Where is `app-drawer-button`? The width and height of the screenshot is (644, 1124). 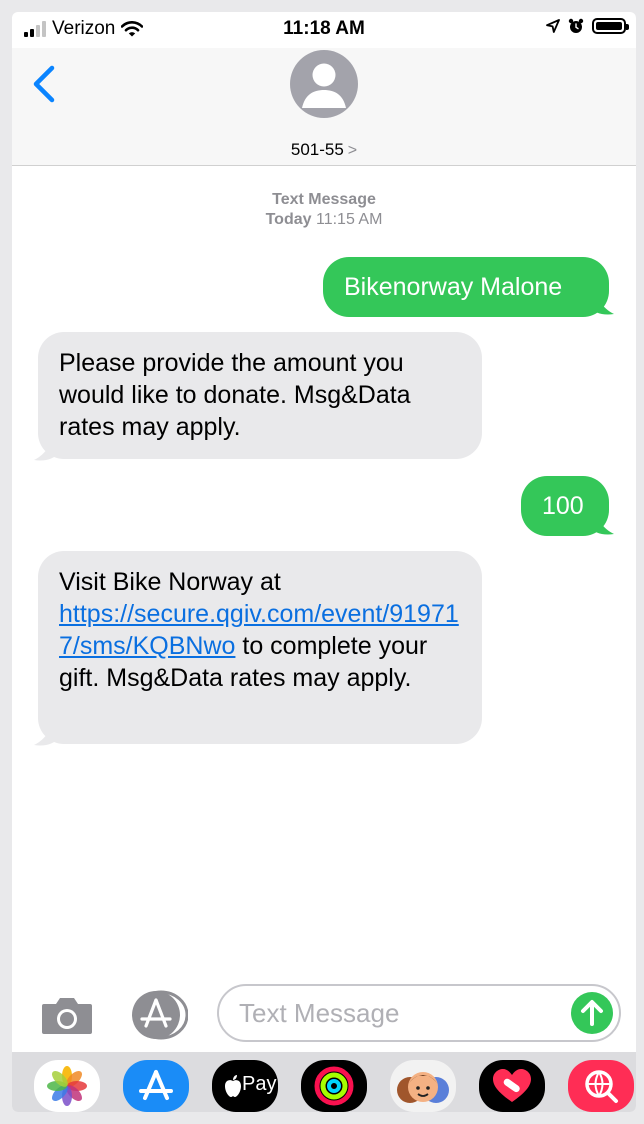
app-drawer-button is located at coordinates (158, 1015).